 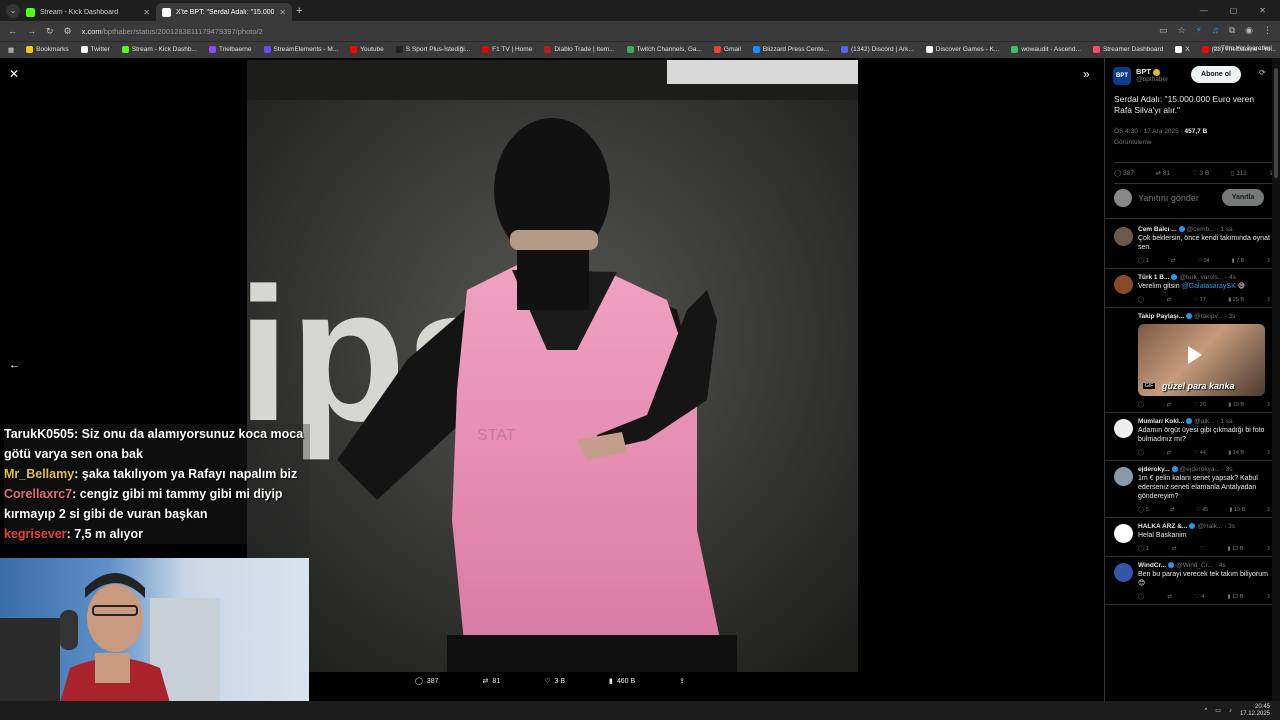 I want to click on viewer-share-button: ⇪, so click(x=682, y=681).